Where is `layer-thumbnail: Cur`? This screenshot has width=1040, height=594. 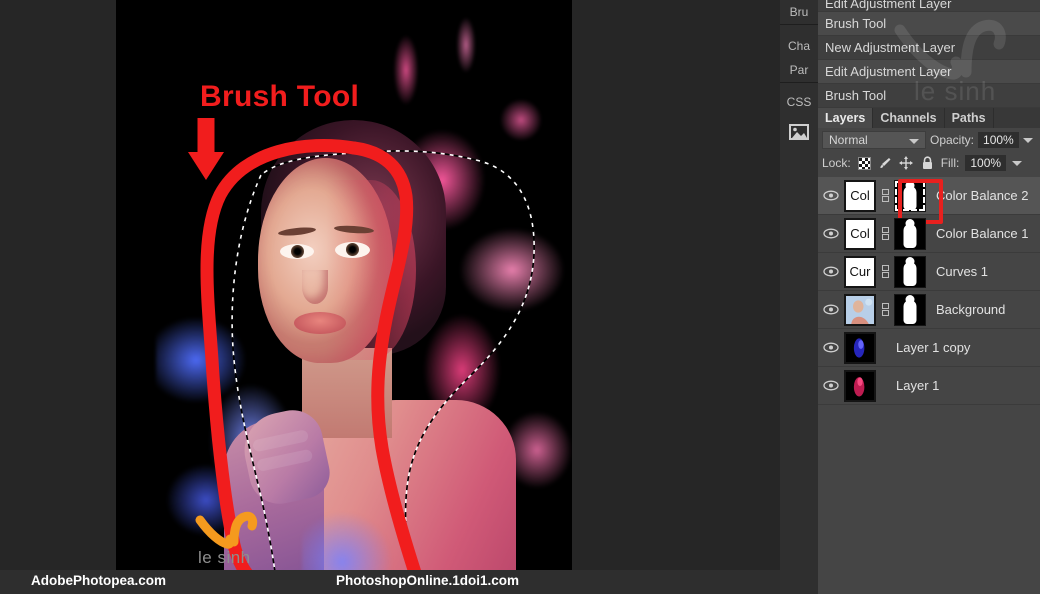
layer-thumbnail: Cur is located at coordinates (860, 271).